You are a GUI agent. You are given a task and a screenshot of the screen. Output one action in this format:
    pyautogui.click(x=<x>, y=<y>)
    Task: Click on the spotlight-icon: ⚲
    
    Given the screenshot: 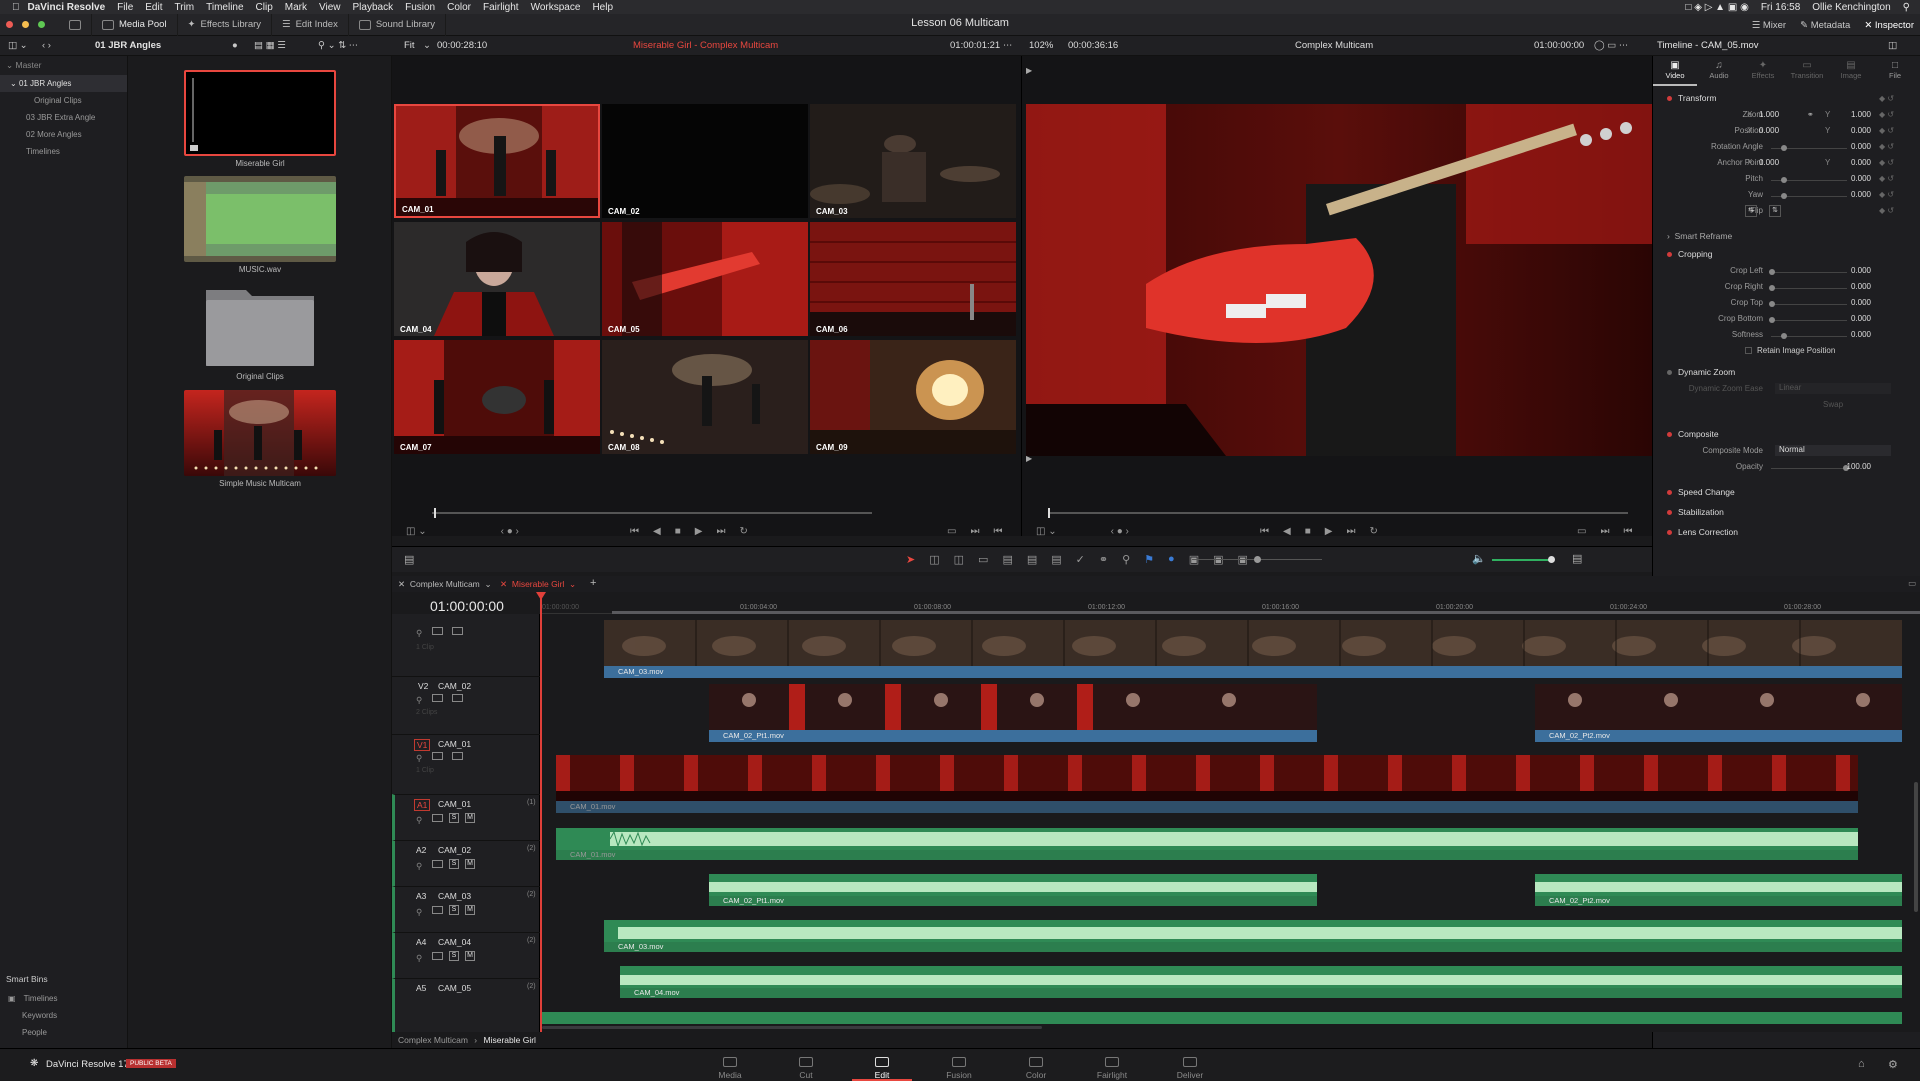 What is the action you would take?
    pyautogui.click(x=1906, y=7)
    